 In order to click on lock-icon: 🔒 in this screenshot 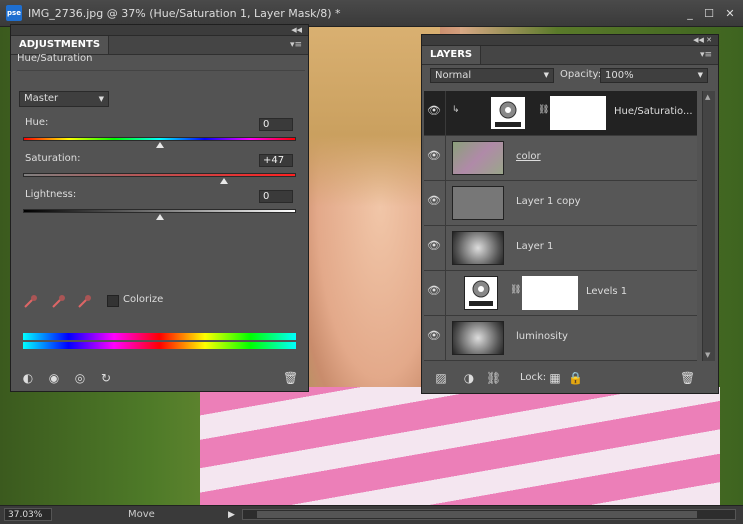, I will do `click(575, 378)`.